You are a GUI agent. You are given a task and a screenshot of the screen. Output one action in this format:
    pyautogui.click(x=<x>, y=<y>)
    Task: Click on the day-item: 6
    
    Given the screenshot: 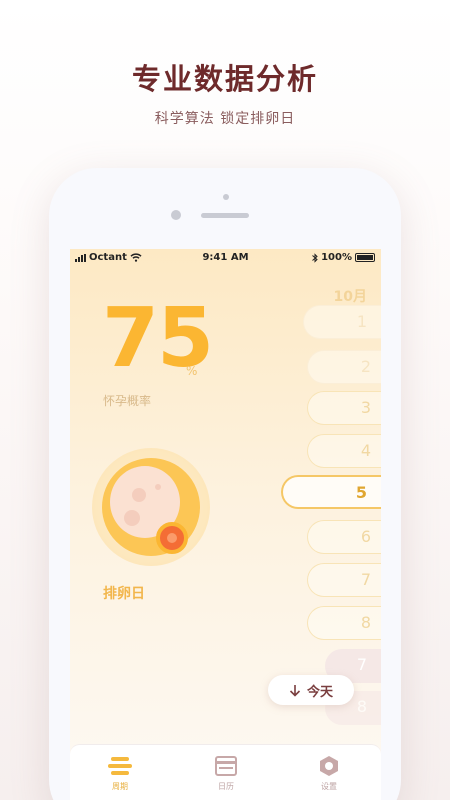 What is the action you would take?
    pyautogui.click(x=344, y=537)
    